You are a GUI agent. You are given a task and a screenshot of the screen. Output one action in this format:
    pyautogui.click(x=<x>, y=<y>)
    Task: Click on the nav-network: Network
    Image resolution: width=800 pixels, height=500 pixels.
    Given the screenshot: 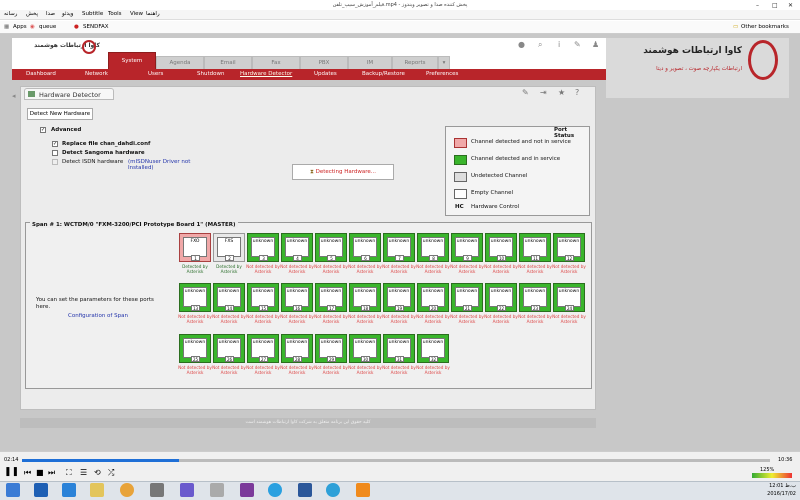 What is the action you would take?
    pyautogui.click(x=96, y=74)
    